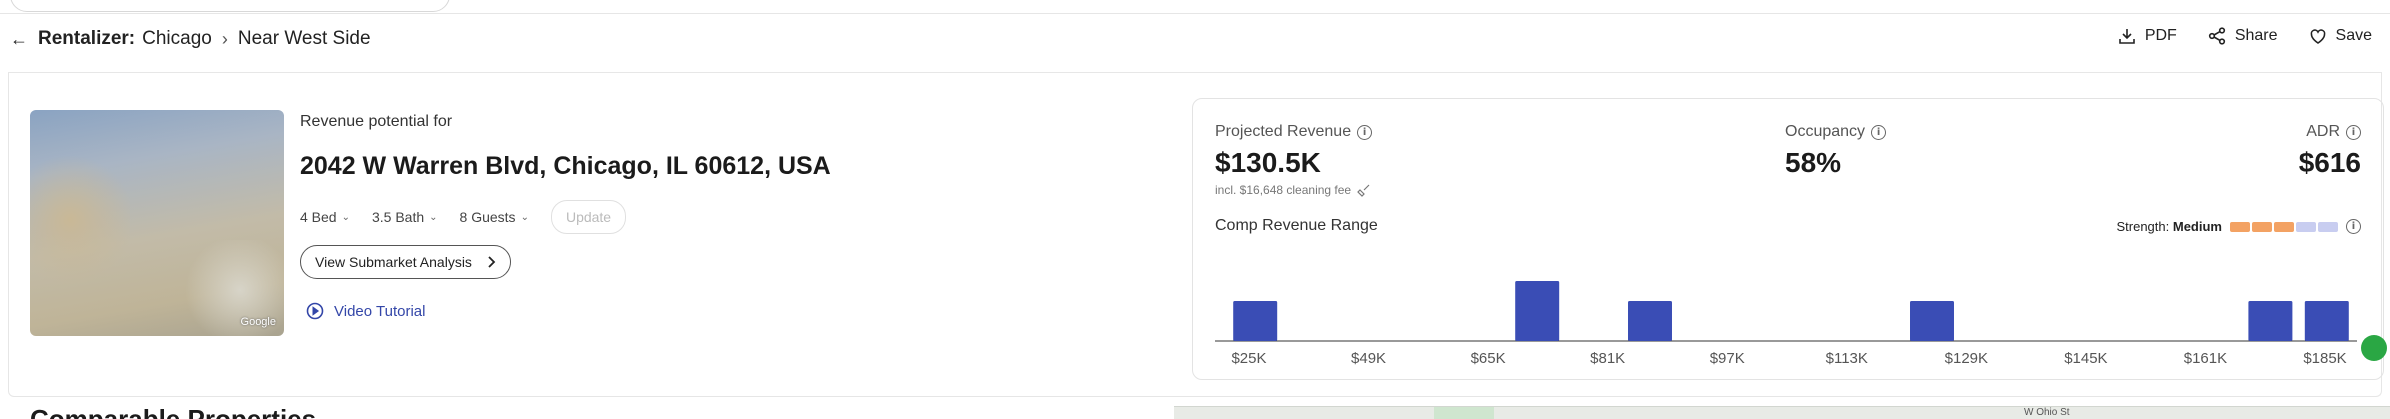 The height and width of the screenshot is (419, 2390). Describe the element at coordinates (1782, 412) in the screenshot. I see `map-preview: W Ohio St` at that location.